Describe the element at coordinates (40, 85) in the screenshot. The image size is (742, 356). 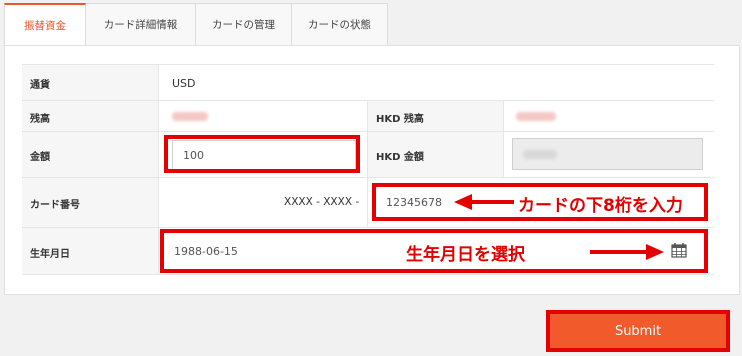
I see `currency-label: 通貨` at that location.